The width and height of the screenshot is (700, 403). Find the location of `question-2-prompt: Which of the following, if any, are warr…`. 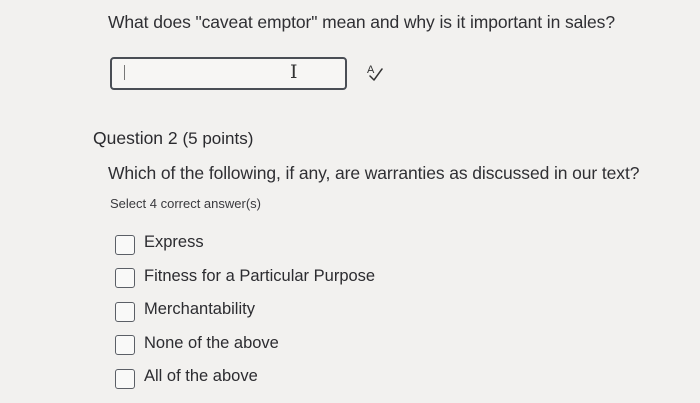

question-2-prompt: Which of the following, if any, are warr… is located at coordinates (374, 173).